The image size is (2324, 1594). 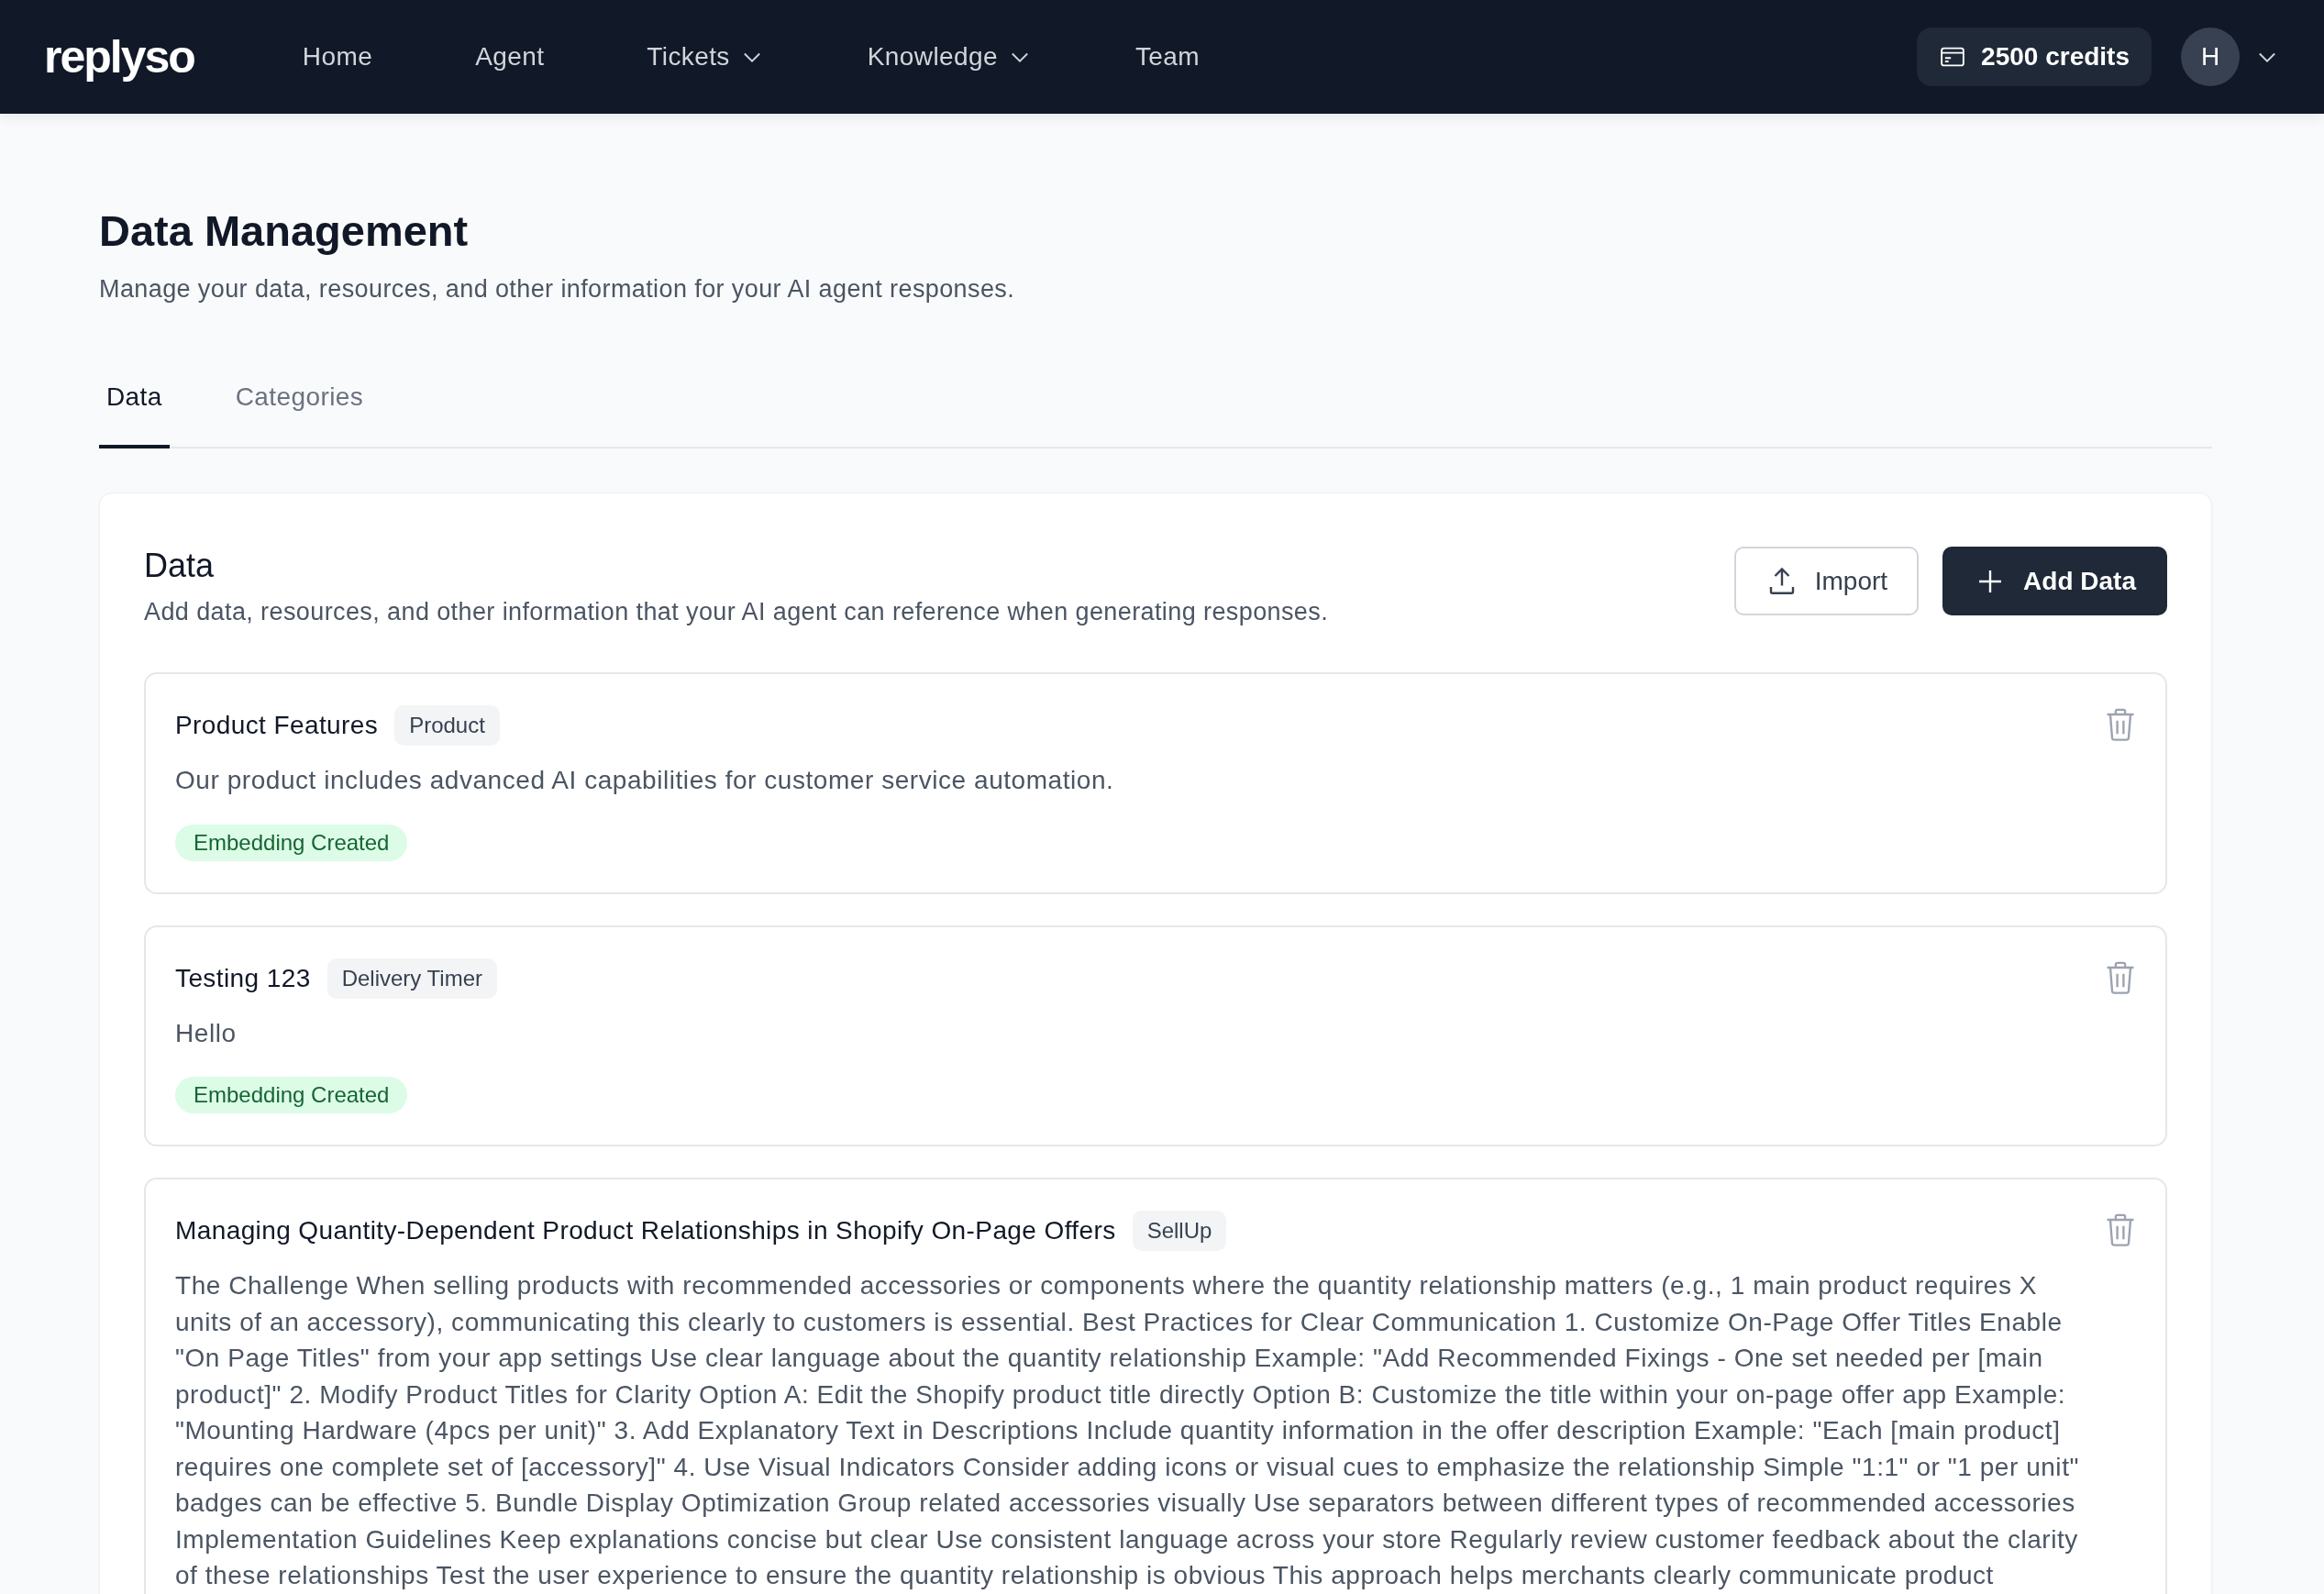 I want to click on nav-link: Team, so click(x=1167, y=57).